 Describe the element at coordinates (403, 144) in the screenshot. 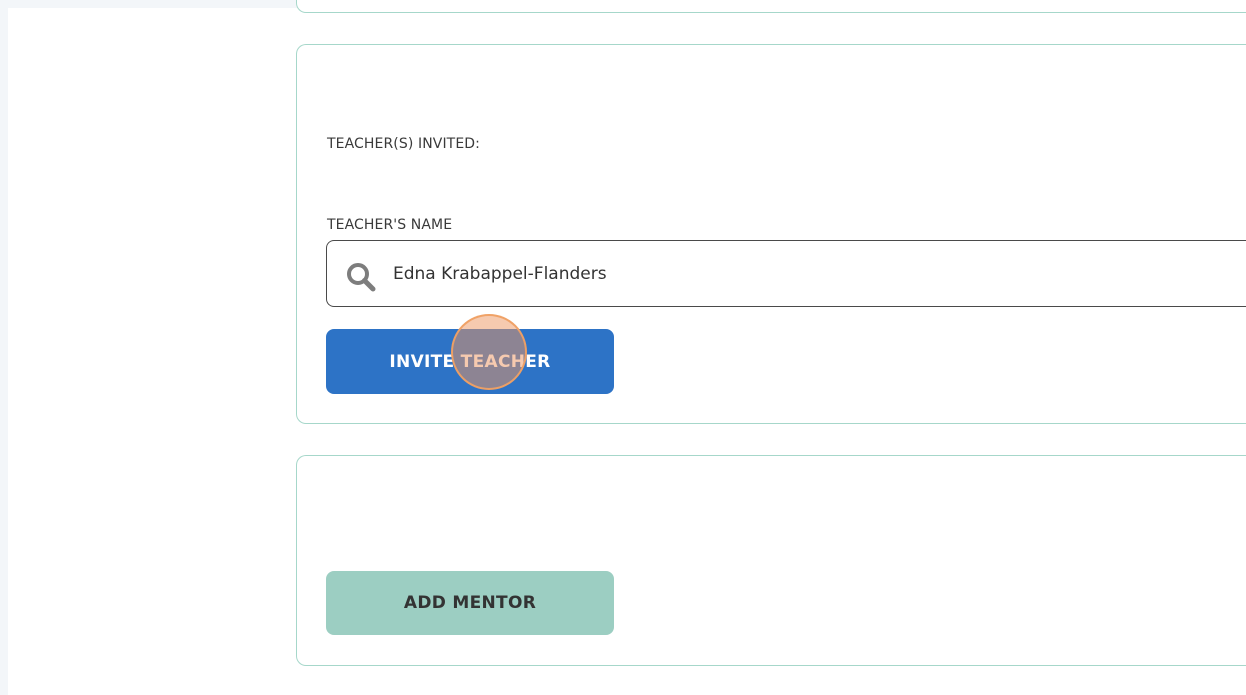

I see `teachers-invited-label: TEACHER(S) INVITED:` at that location.